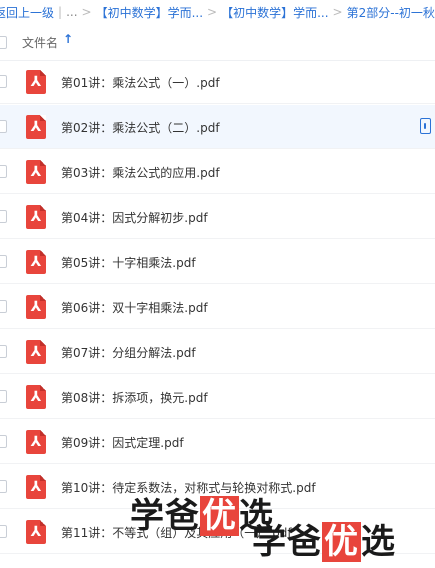 This screenshot has height=568, width=435. Describe the element at coordinates (128, 262) in the screenshot. I see `file-name: 第05讲：十字相乘法.pdf` at that location.